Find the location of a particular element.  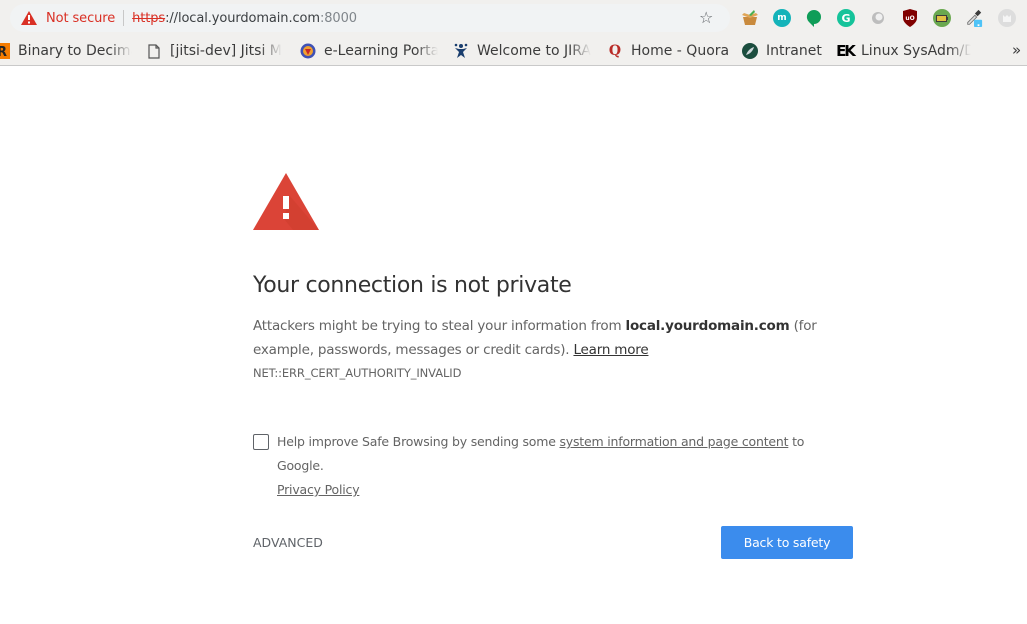

learn-more-link: Learn more is located at coordinates (610, 350).